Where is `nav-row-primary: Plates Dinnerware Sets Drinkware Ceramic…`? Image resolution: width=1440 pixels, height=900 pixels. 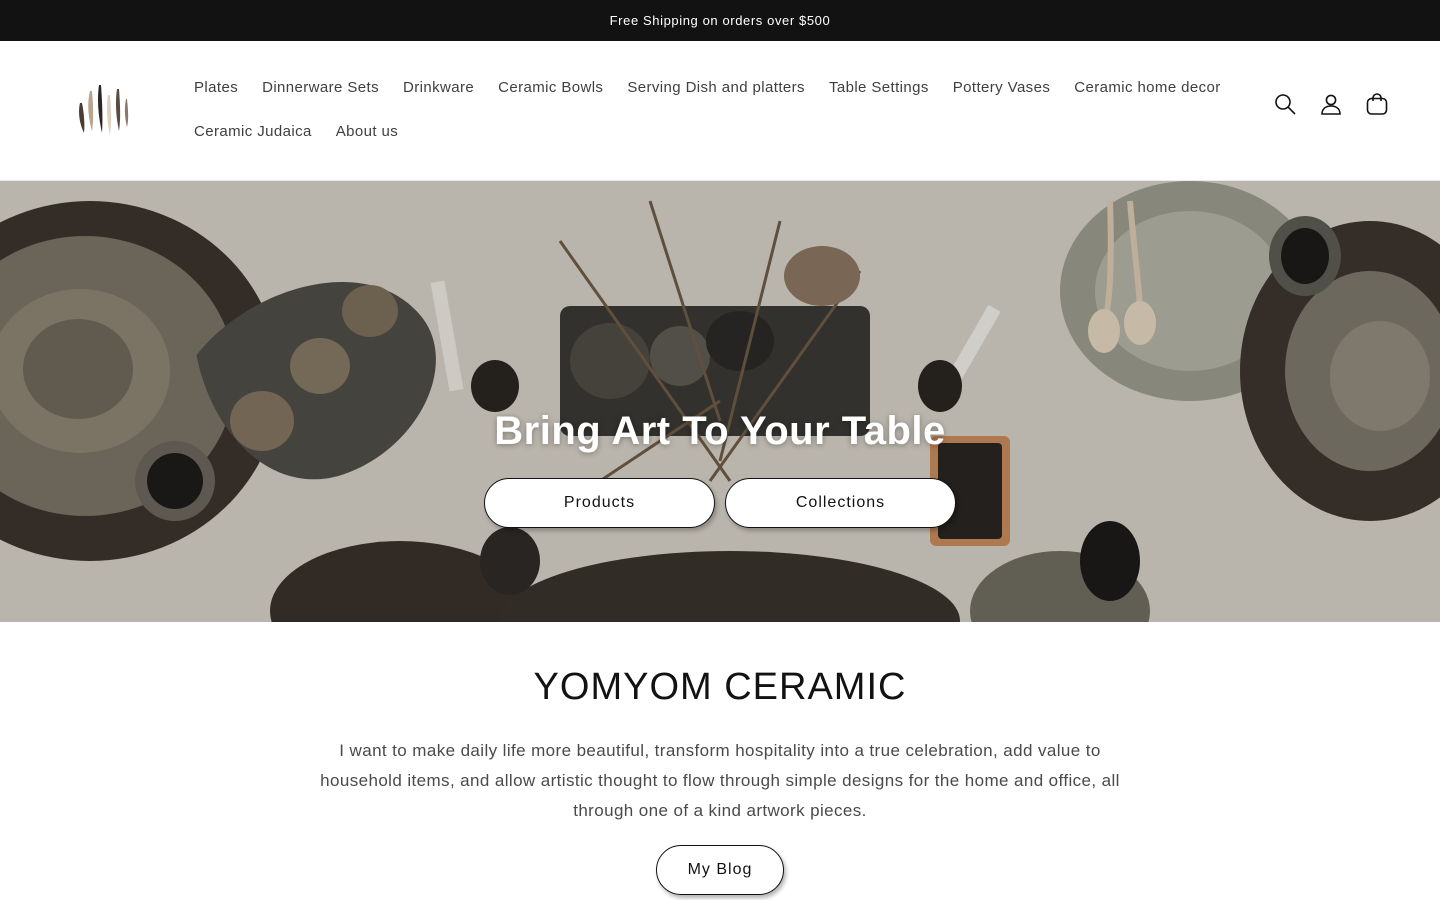
nav-row-primary: Plates Dinnerware Sets Drinkware Ceramic… is located at coordinates (701, 87).